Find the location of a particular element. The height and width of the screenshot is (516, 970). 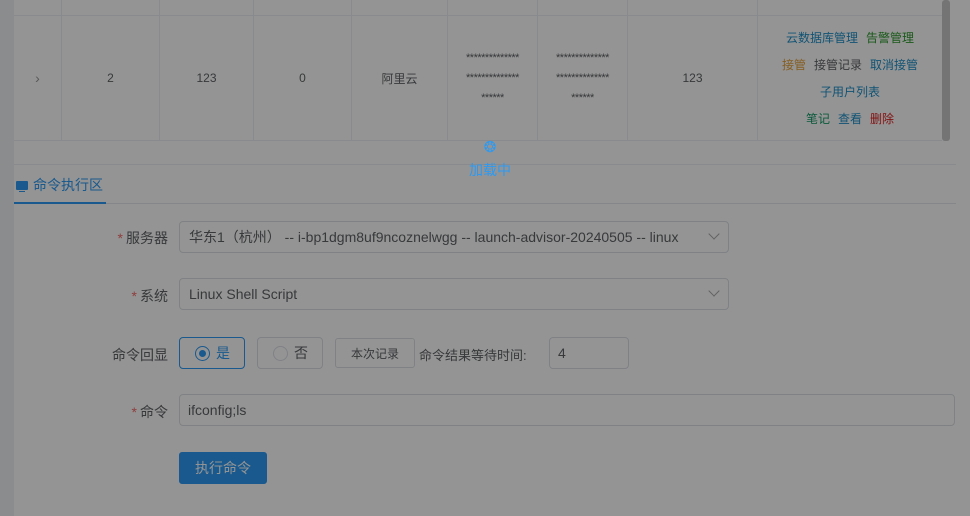

takeover-log-link: 接管记录 is located at coordinates (838, 64).